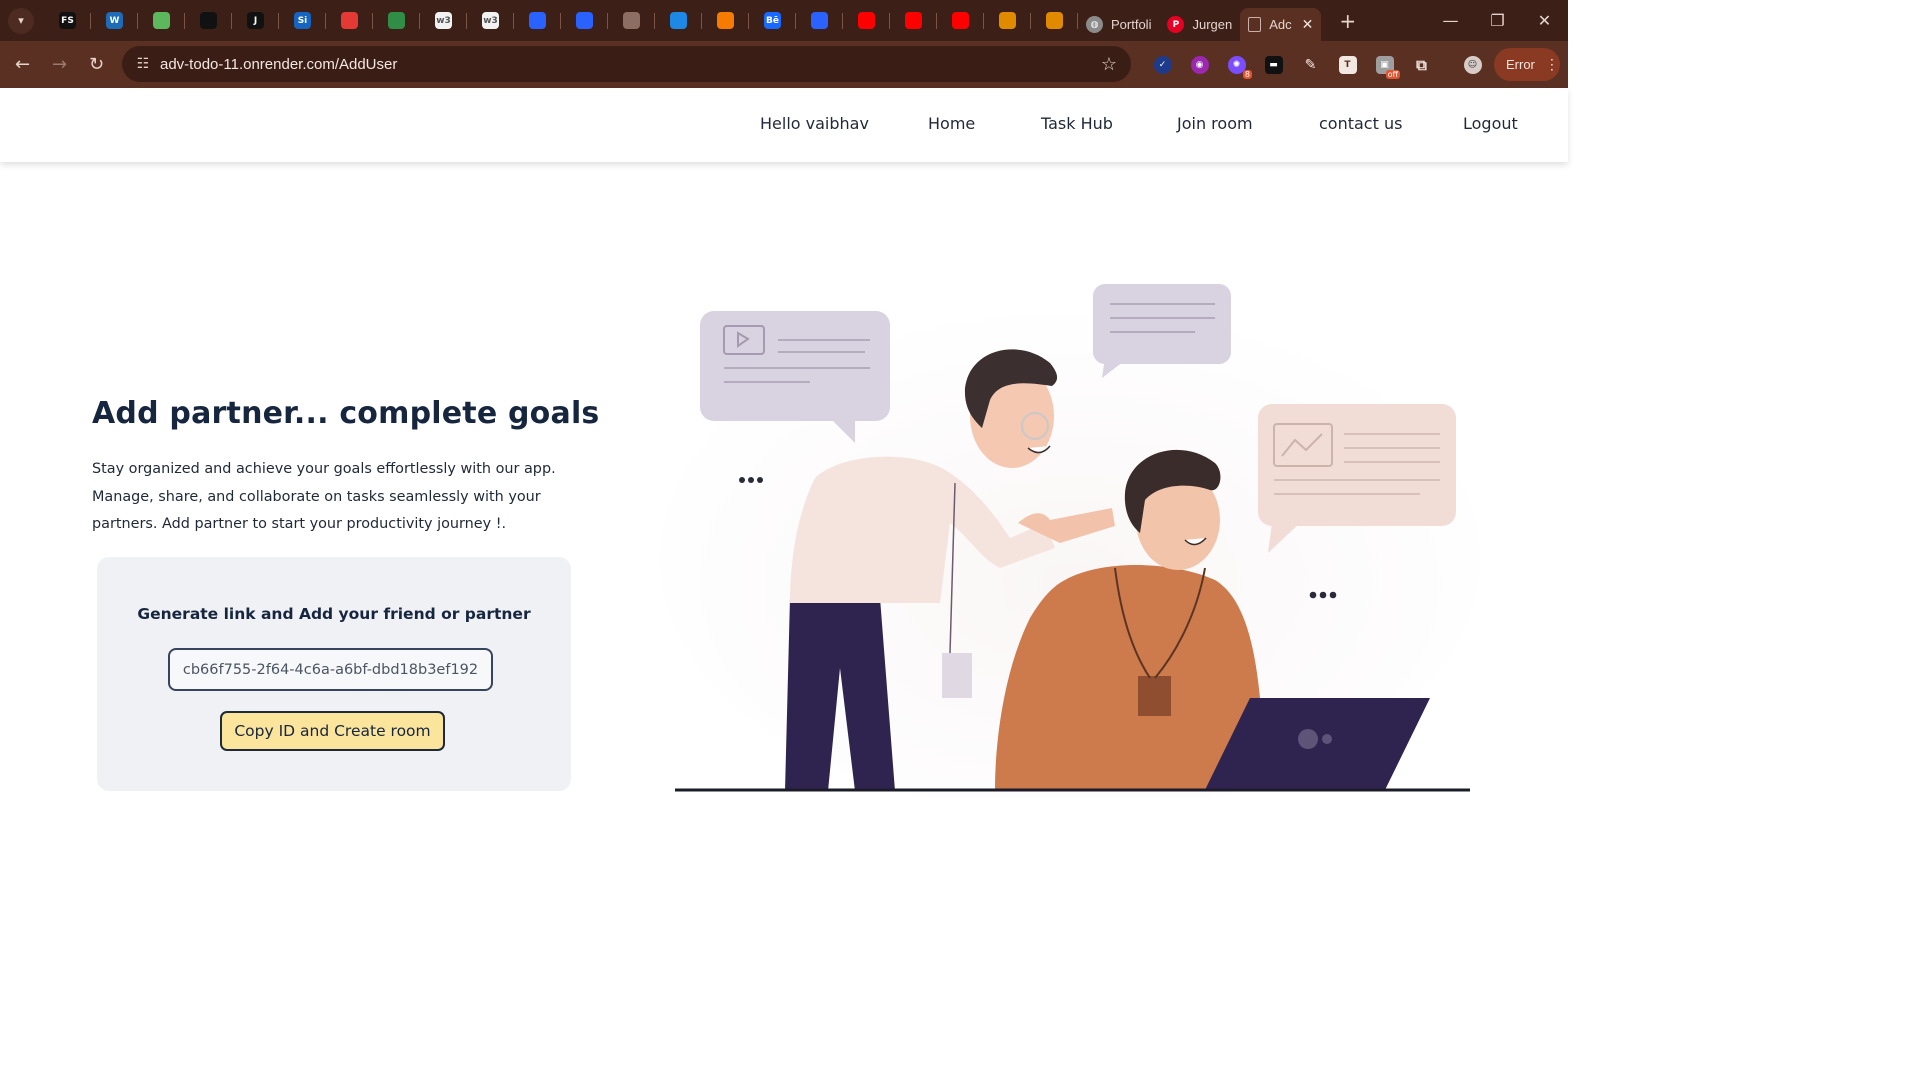 The width and height of the screenshot is (1920, 1080). I want to click on page-icon, so click(1255, 24).